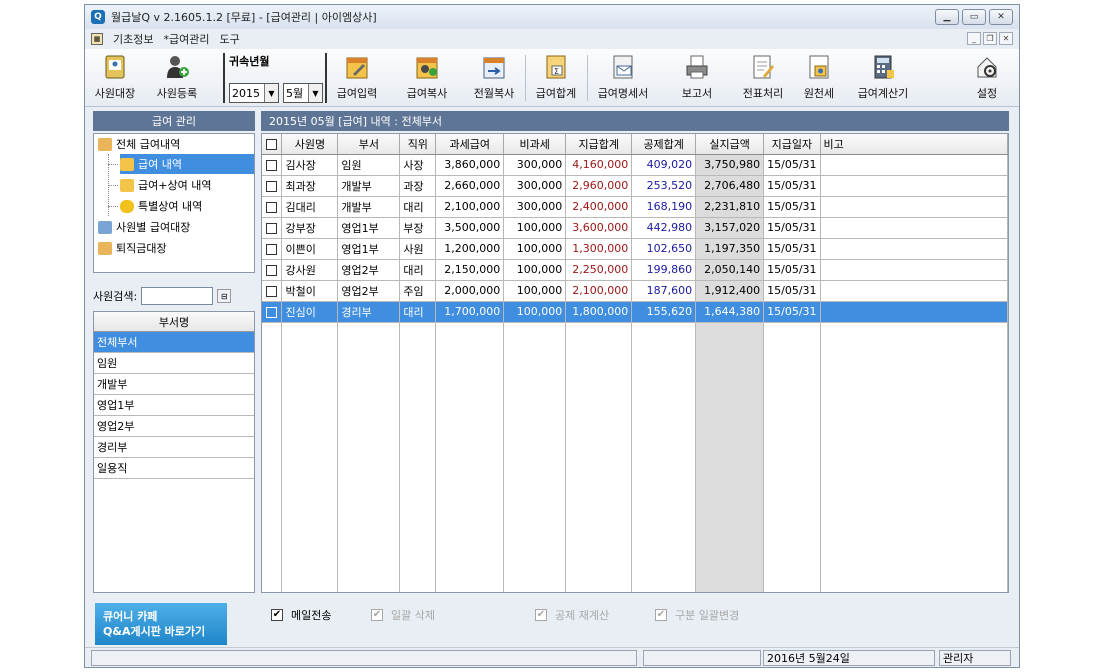 This screenshot has width=1100, height=672. Describe the element at coordinates (115, 78) in the screenshot. I see `employee-ledger-button: 사원대장` at that location.